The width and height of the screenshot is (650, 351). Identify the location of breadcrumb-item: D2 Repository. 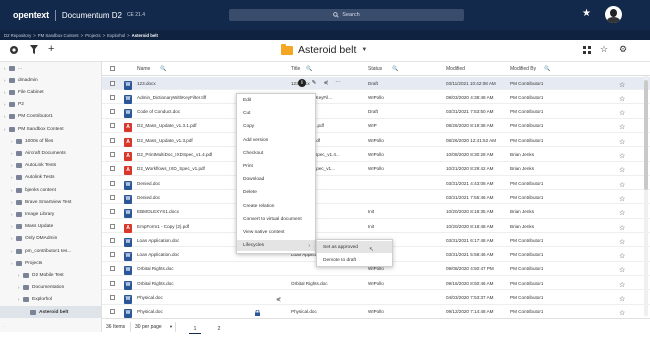
(17, 35).